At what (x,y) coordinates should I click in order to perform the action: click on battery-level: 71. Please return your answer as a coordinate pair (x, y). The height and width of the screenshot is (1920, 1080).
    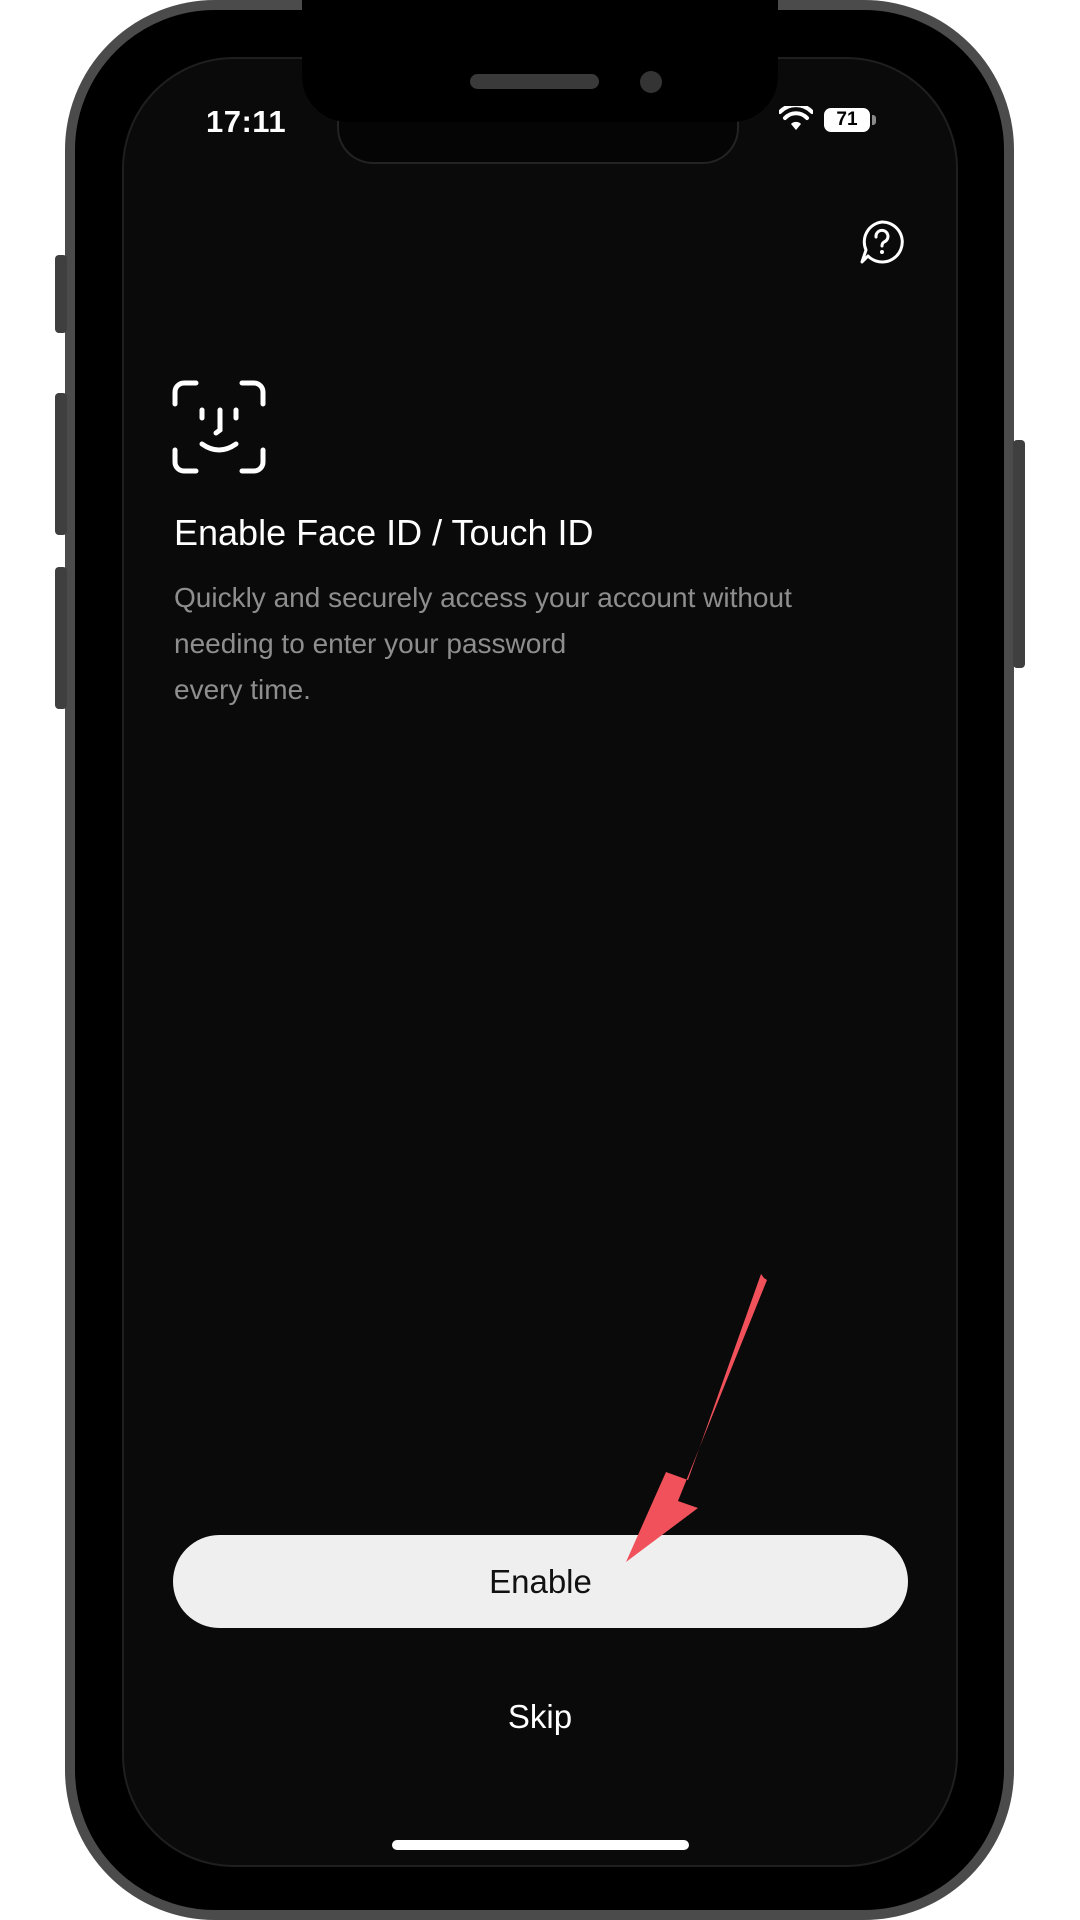
    Looking at the image, I should click on (847, 119).